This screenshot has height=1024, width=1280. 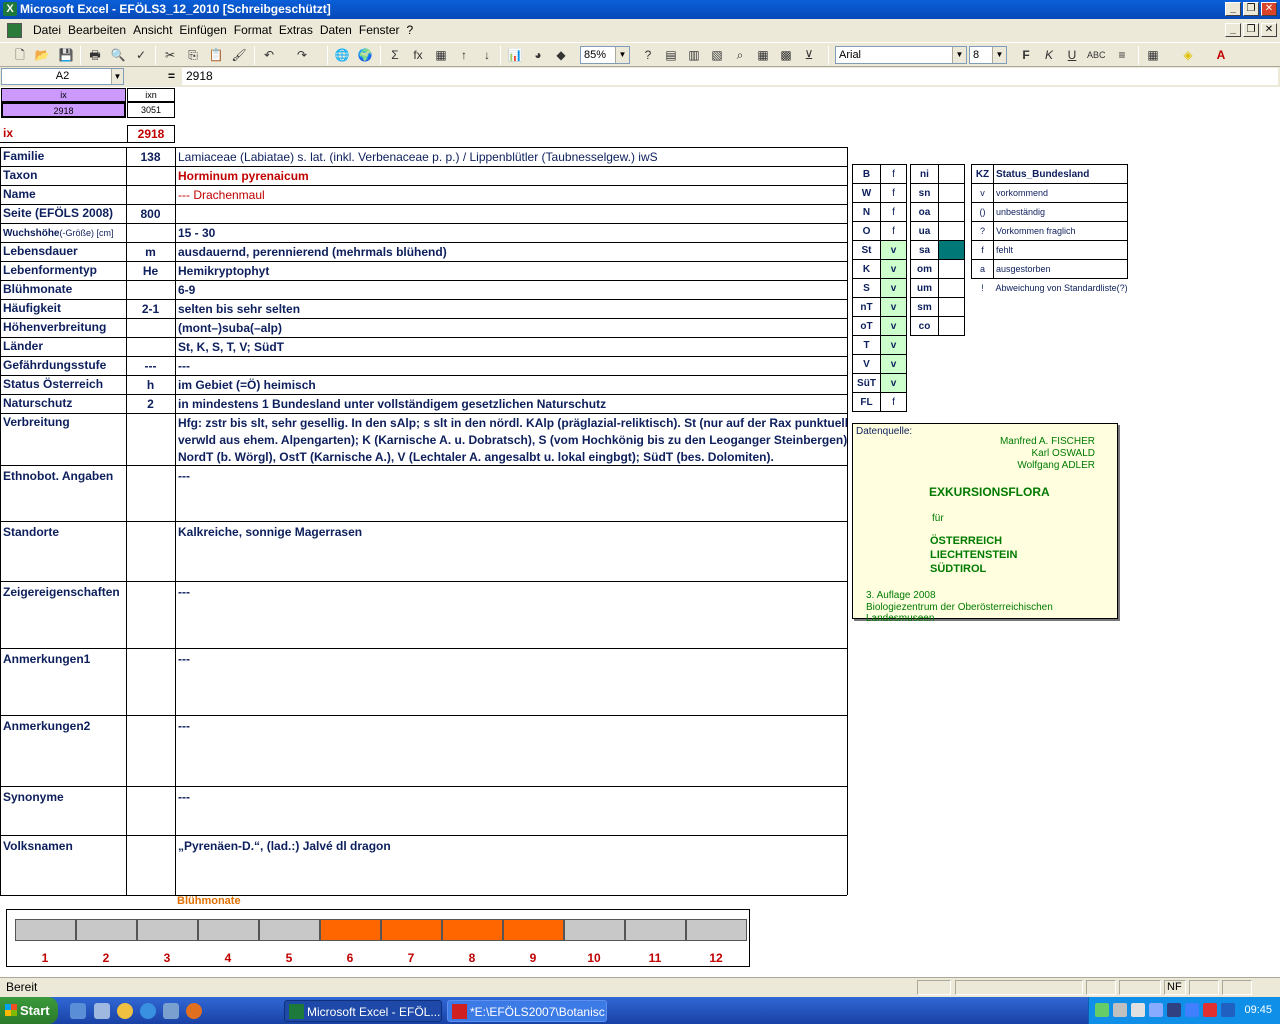 I want to click on name-box: A2 ▼, so click(x=62, y=76).